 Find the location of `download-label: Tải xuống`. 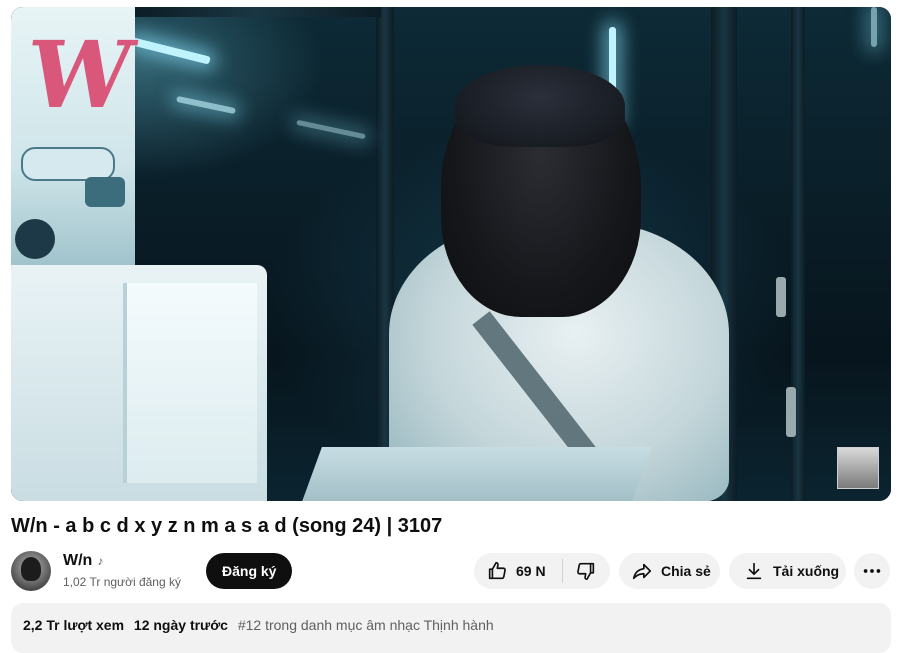

download-label: Tải xuống is located at coordinates (806, 571).